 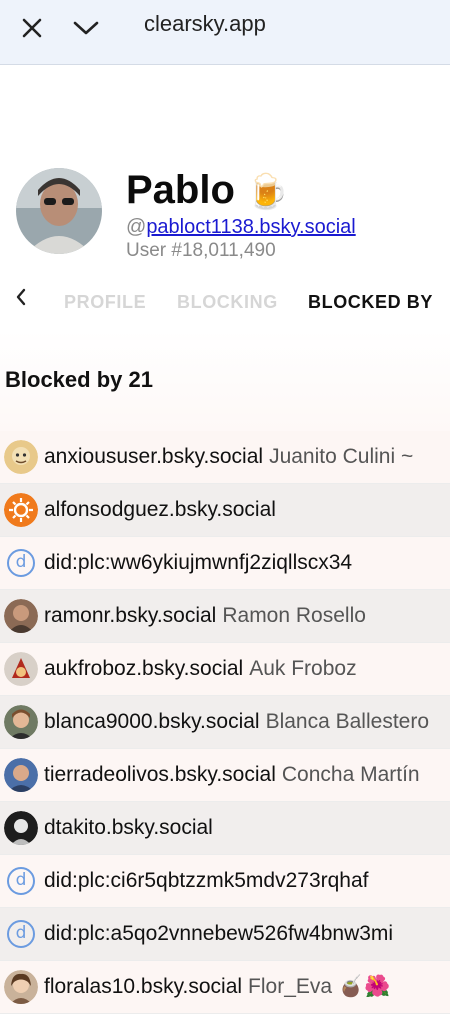 What do you see at coordinates (267, 192) in the screenshot?
I see `beer-emoji: 🍺` at bounding box center [267, 192].